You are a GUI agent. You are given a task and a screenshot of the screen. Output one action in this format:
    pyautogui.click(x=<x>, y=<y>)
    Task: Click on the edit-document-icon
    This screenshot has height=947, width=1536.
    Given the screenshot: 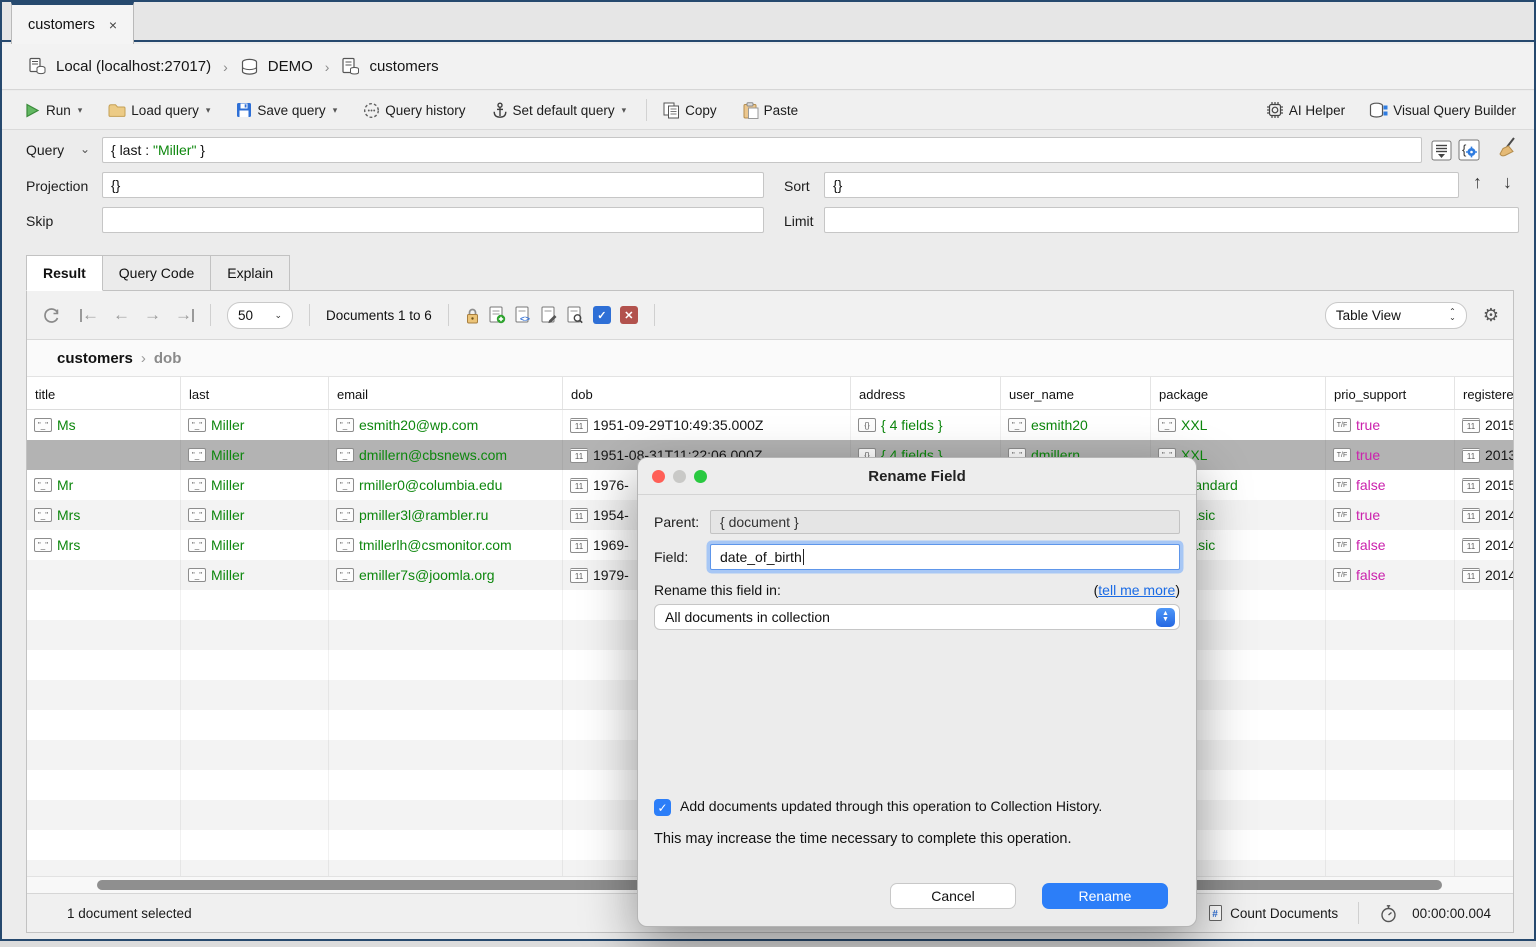 What is the action you would take?
    pyautogui.click(x=549, y=315)
    